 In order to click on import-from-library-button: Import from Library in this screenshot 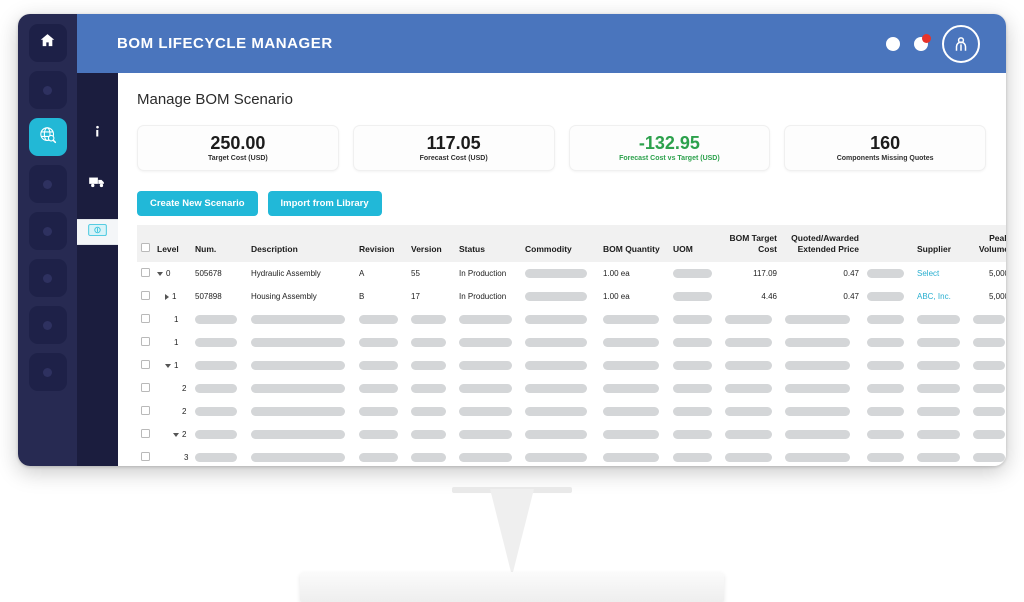, I will do `click(324, 203)`.